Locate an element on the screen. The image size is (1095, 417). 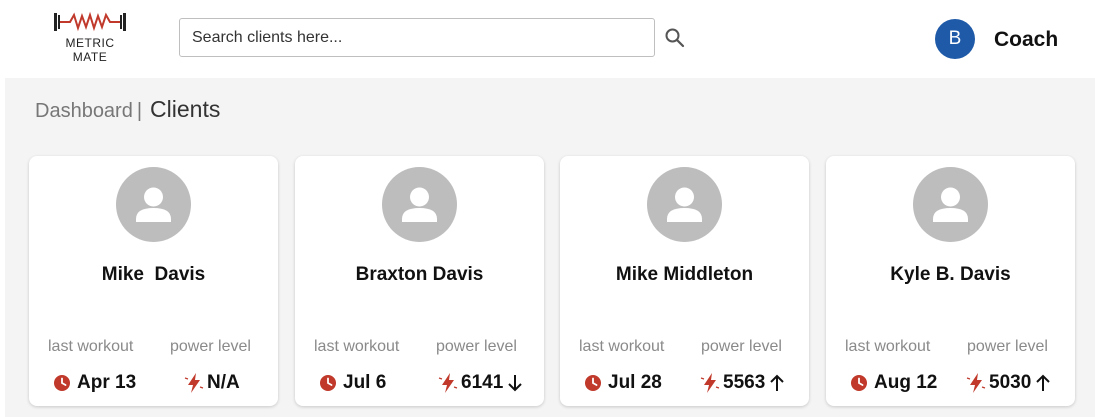
power-level-value: 6141 is located at coordinates (480, 383).